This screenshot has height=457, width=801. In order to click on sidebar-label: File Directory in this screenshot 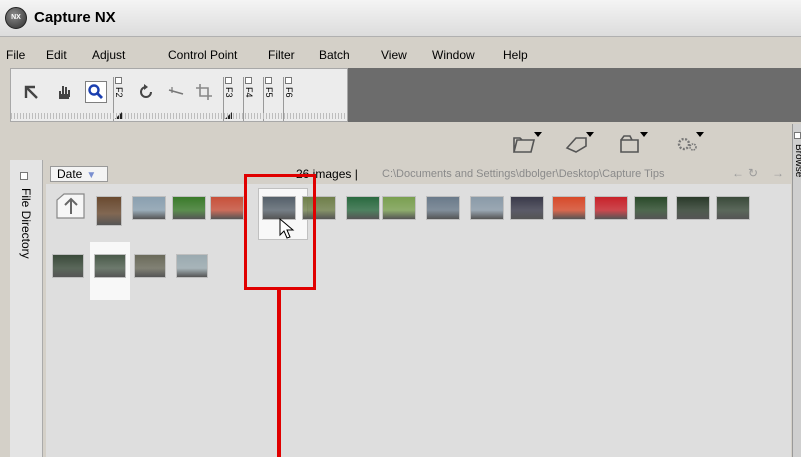, I will do `click(26, 223)`.